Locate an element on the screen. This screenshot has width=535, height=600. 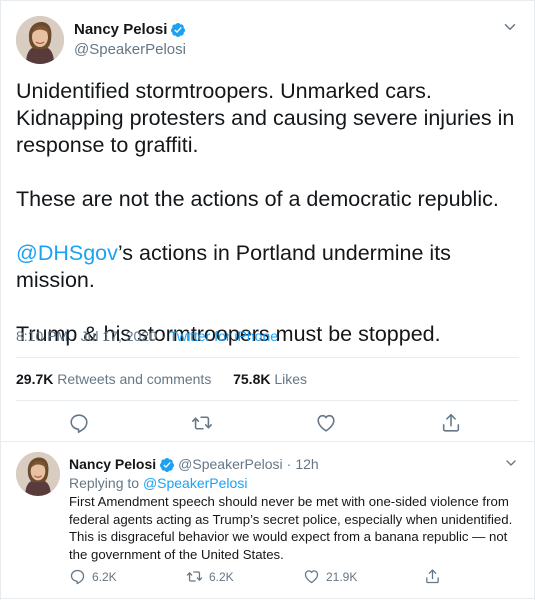
author-avatar is located at coordinates (40, 40).